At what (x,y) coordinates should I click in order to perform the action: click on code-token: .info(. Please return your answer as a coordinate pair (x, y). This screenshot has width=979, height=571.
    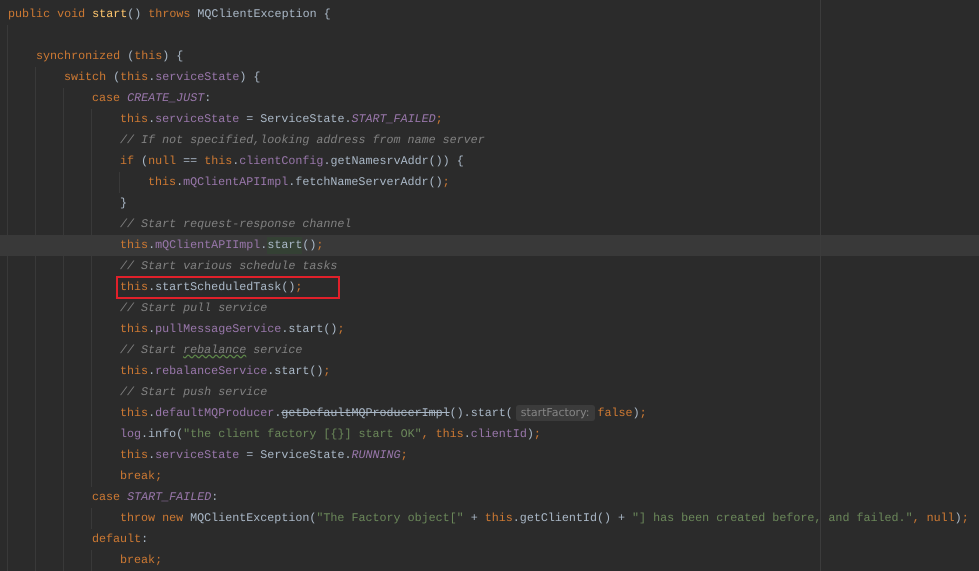
    Looking at the image, I should click on (162, 434).